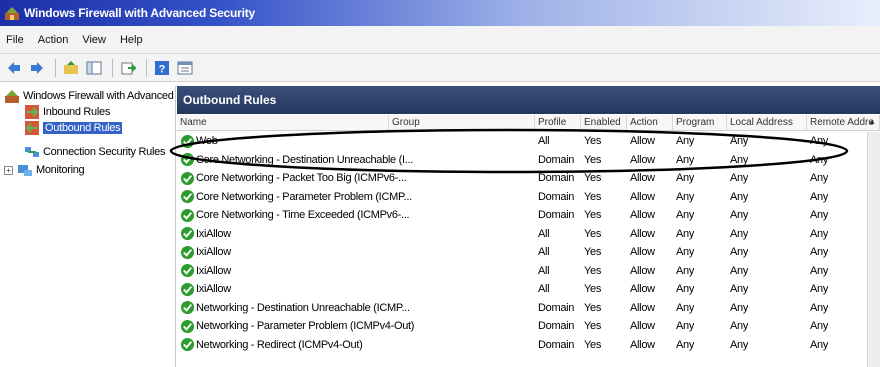 The width and height of the screenshot is (880, 367). I want to click on firewall-app-icon, so click(12, 13).